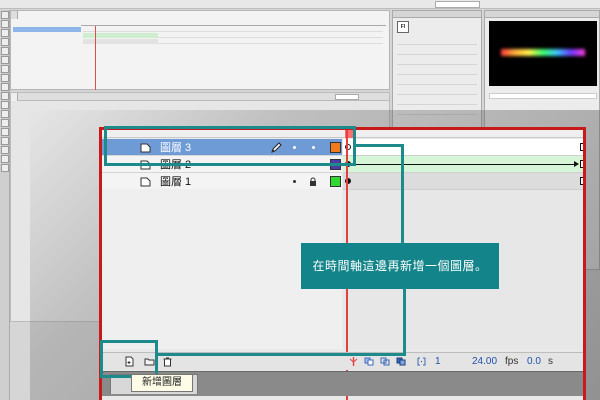 Image resolution: width=600 pixels, height=400 pixels. I want to click on modify-onion-markers-icon, so click(421, 361).